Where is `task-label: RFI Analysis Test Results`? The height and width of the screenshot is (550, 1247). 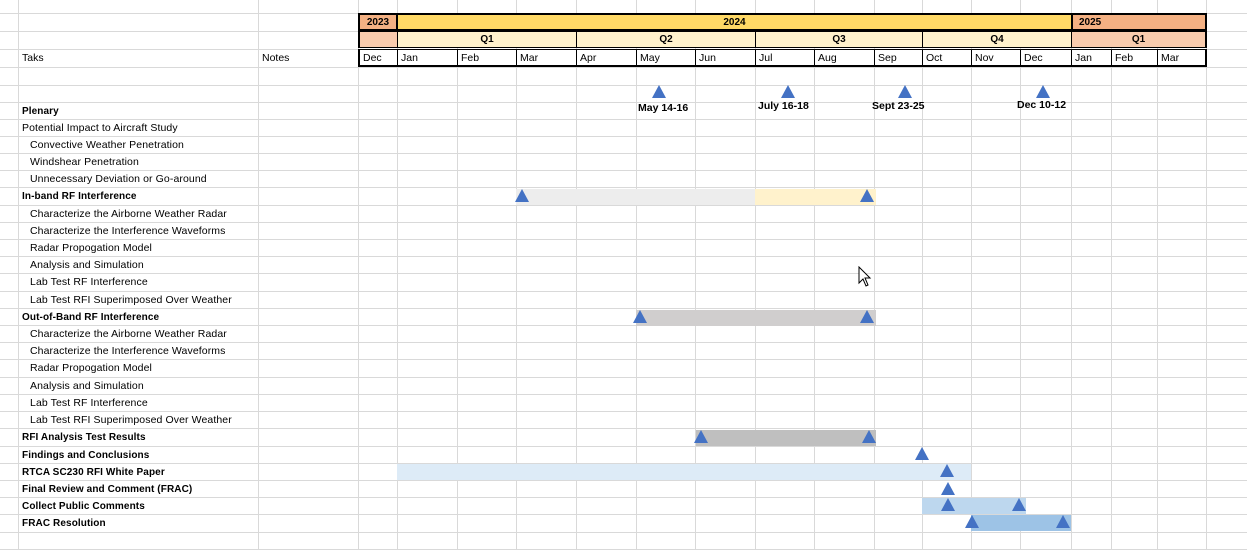
task-label: RFI Analysis Test Results is located at coordinates (84, 437).